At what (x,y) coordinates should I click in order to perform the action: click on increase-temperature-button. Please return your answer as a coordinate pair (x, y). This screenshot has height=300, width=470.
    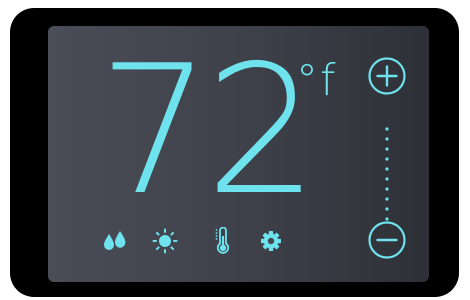
    Looking at the image, I should click on (387, 76).